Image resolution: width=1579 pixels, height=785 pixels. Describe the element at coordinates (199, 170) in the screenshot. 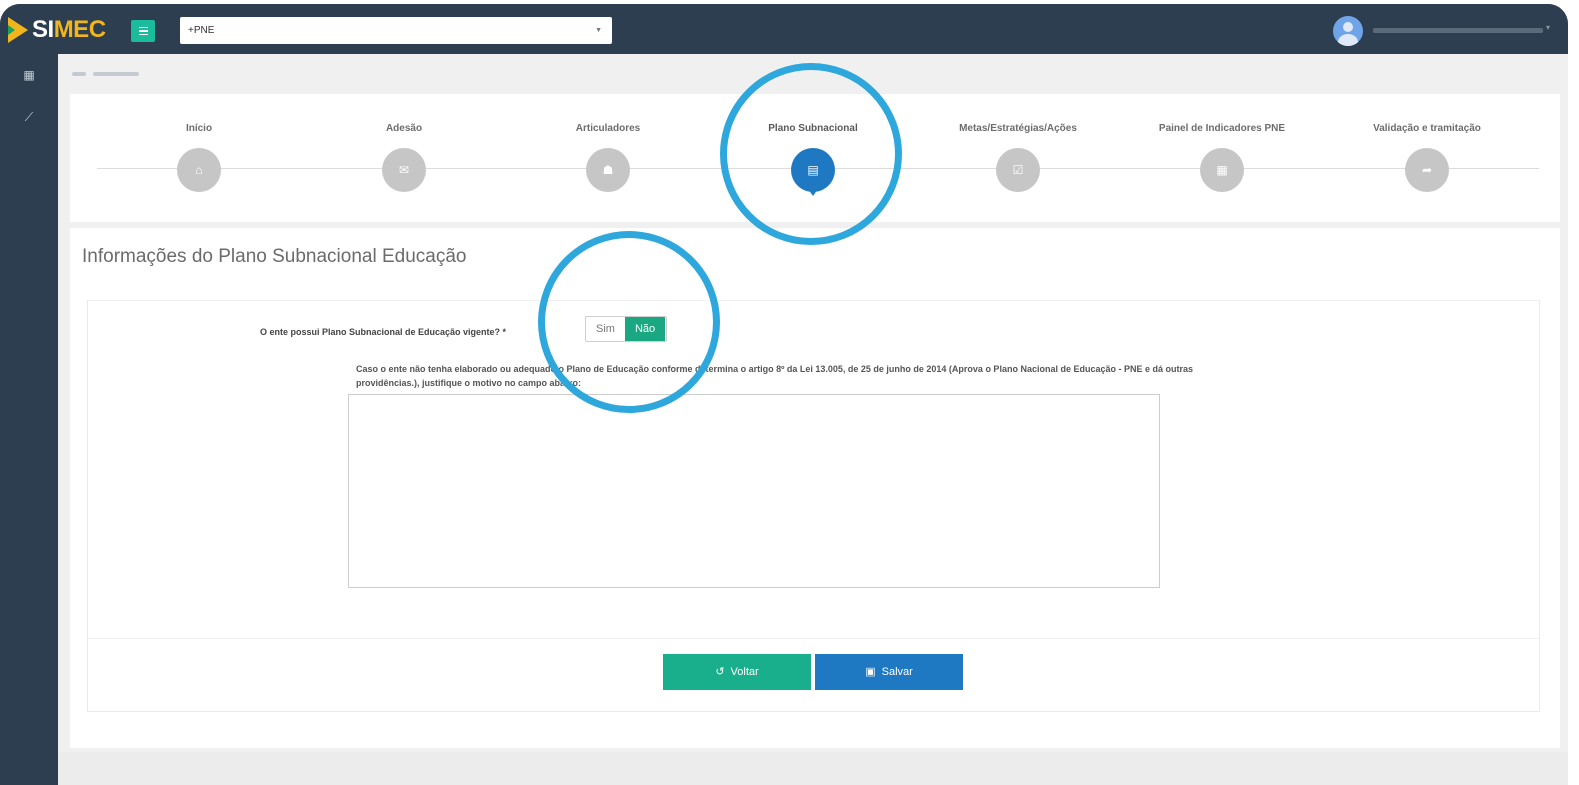

I see `home-icon: ⌂` at that location.